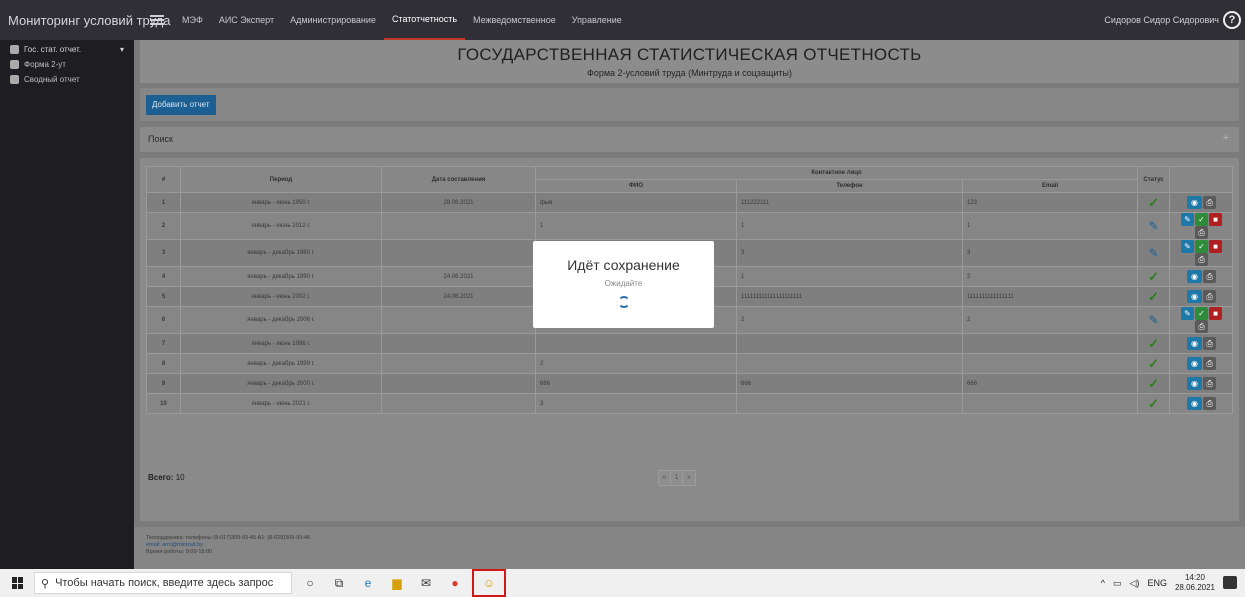  Describe the element at coordinates (85, 20) in the screenshot. I see `app-title: Мониторинг условий труда` at that location.